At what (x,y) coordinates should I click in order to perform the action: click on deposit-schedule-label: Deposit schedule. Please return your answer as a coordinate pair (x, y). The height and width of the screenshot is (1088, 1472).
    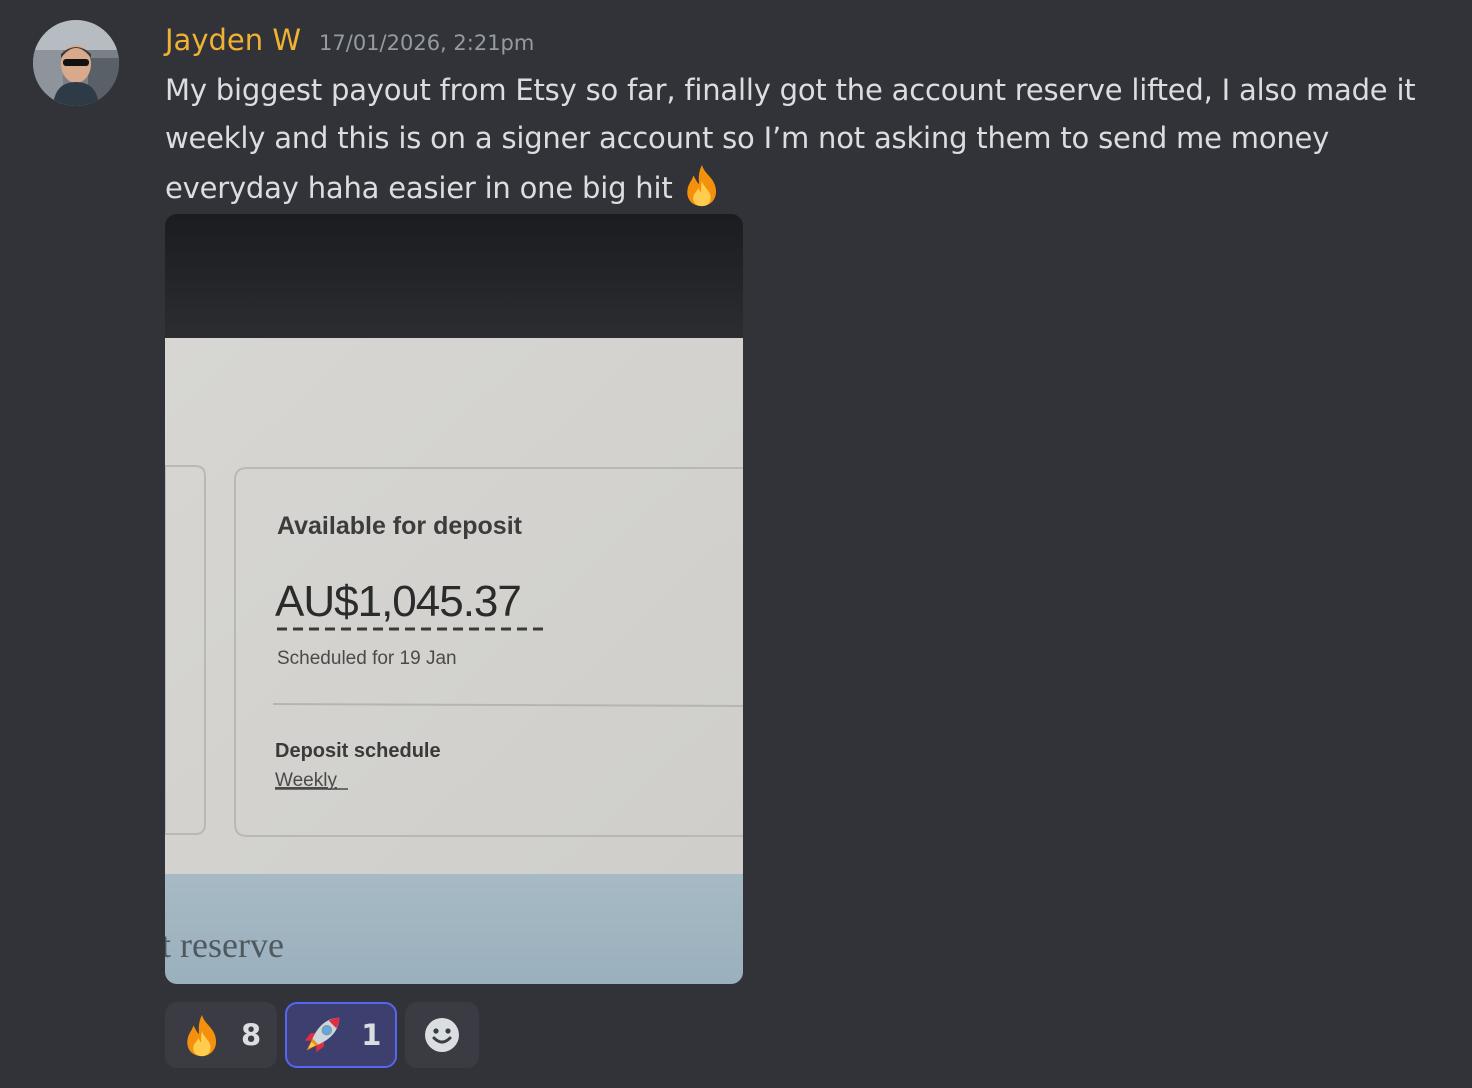
    Looking at the image, I should click on (358, 751).